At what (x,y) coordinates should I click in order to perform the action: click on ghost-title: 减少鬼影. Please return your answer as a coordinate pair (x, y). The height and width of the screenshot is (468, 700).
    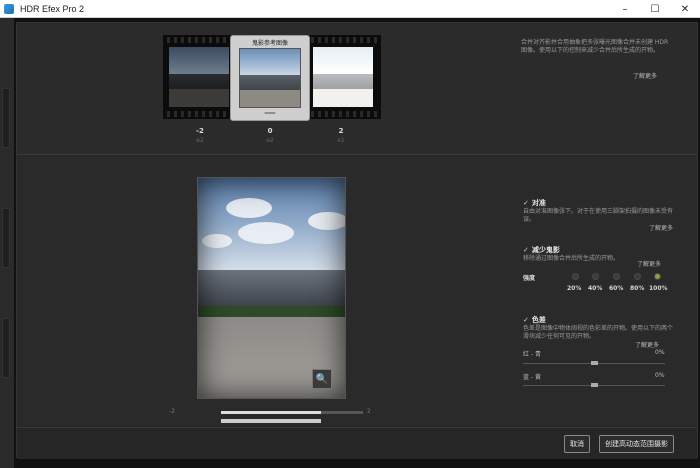
    Looking at the image, I should click on (545, 250).